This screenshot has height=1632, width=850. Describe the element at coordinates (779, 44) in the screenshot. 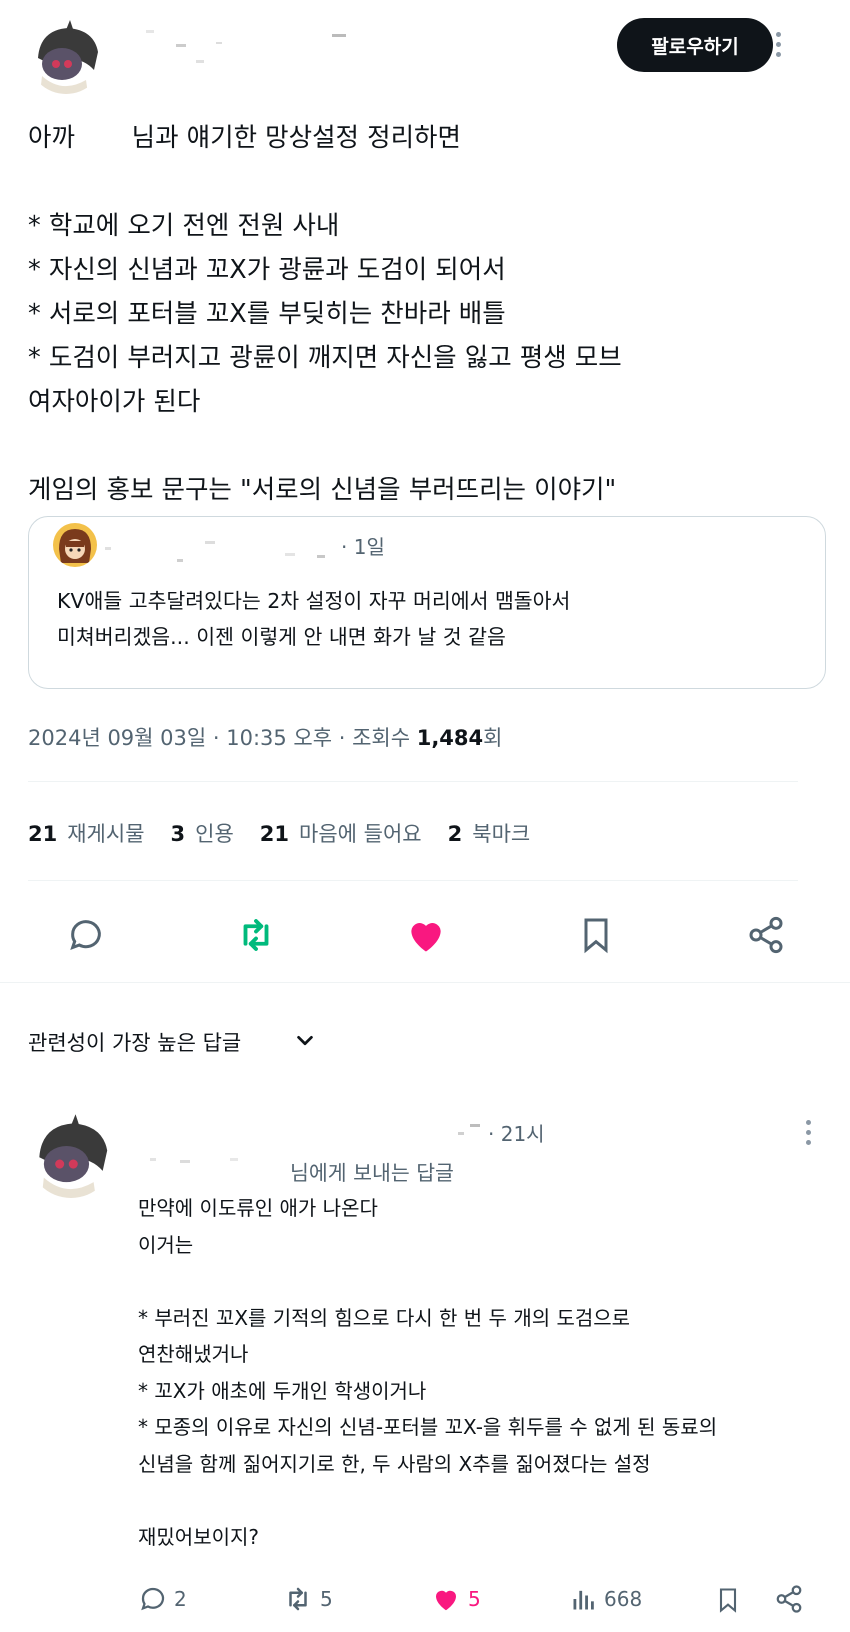

I see `more-options-icon` at that location.